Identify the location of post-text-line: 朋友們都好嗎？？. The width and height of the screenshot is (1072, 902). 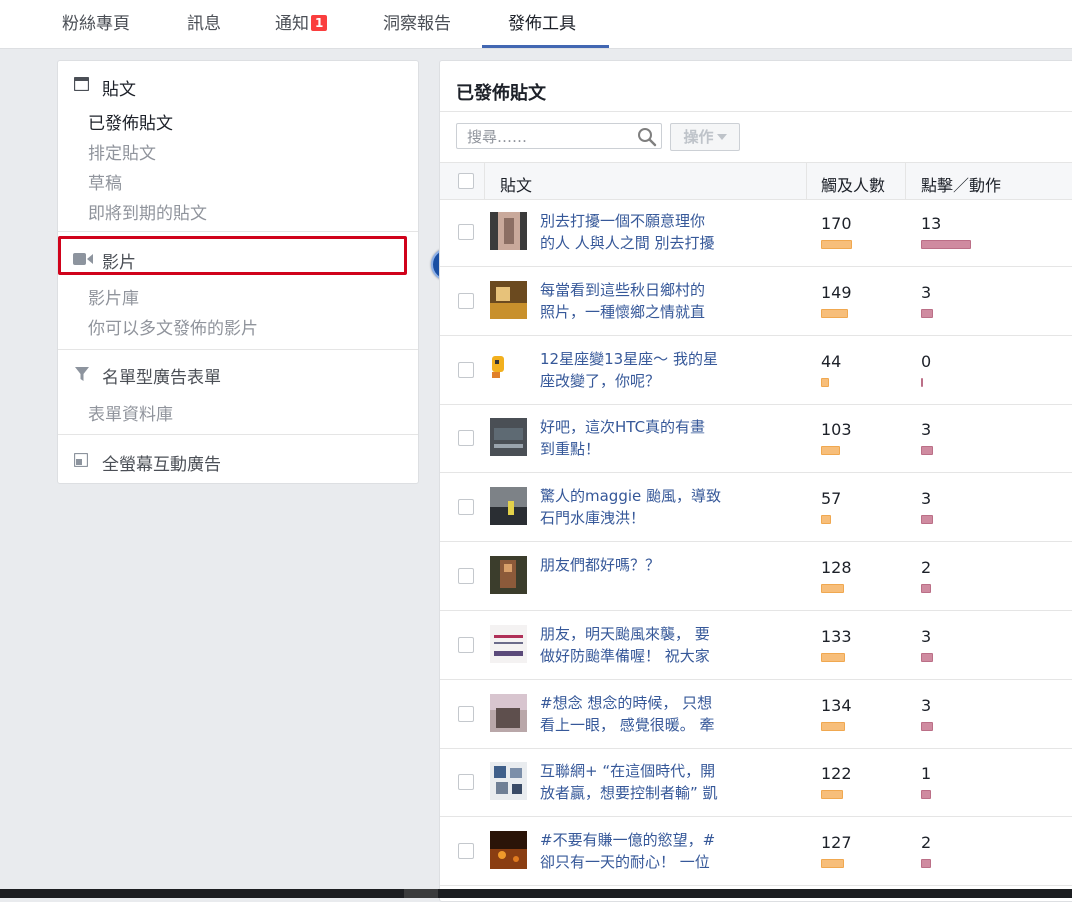
(600, 565).